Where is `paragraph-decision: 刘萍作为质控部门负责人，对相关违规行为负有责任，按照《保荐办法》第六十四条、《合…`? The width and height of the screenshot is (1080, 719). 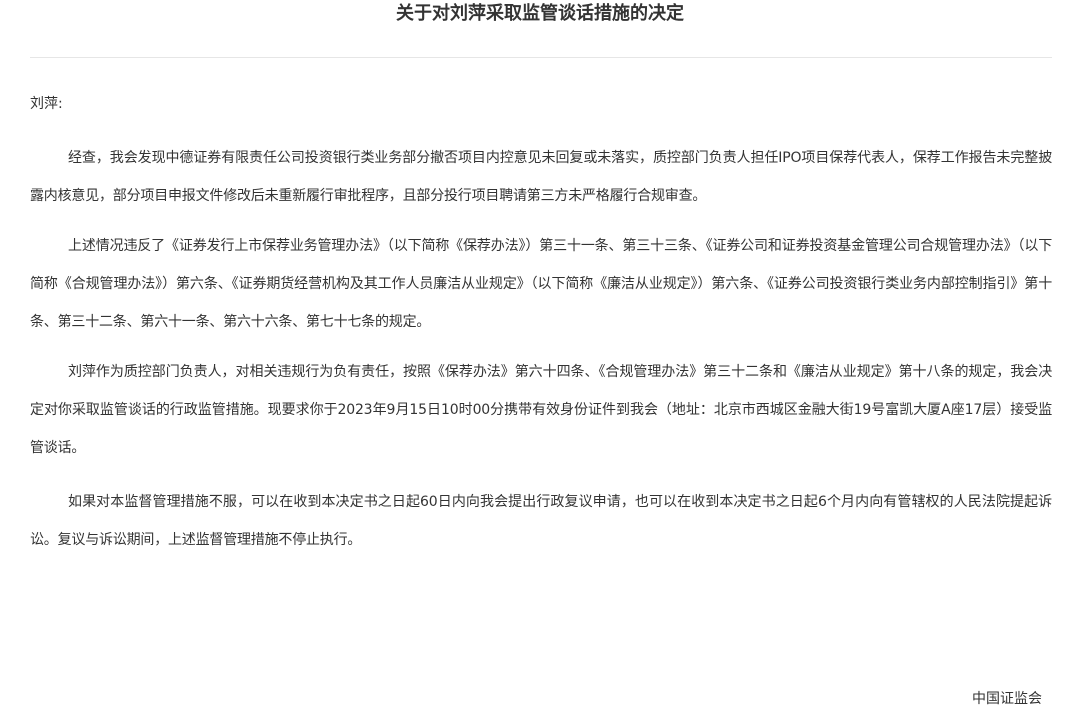 paragraph-decision: 刘萍作为质控部门负责人，对相关违规行为负有责任，按照《保荐办法》第六十四条、《合… is located at coordinates (541, 410).